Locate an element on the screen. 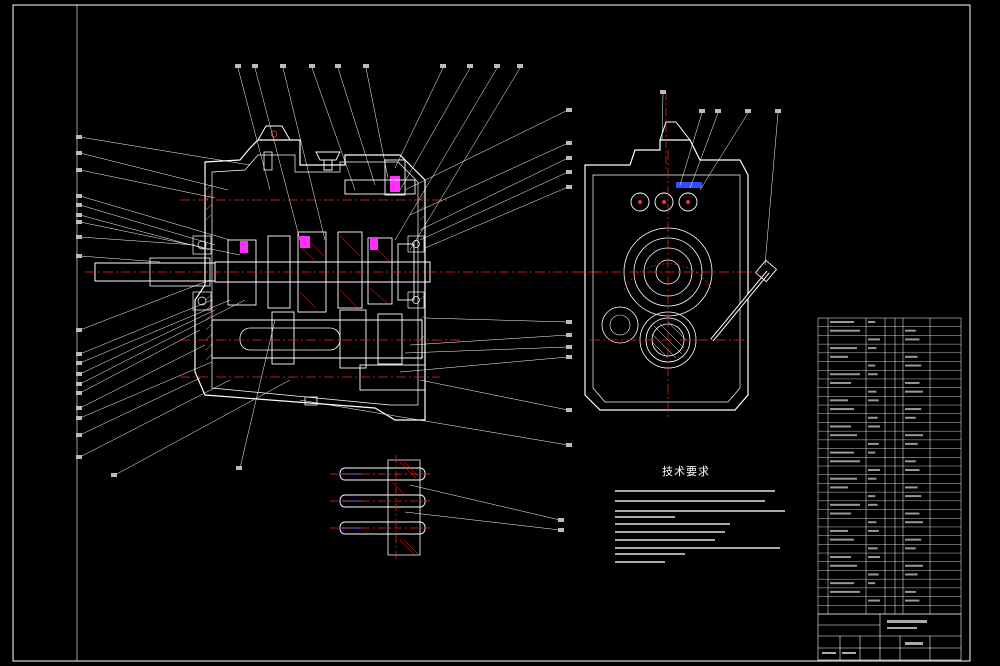 This screenshot has width=1000, height=666. technical-requirements-title: 技术要求 is located at coordinates (686, 471).